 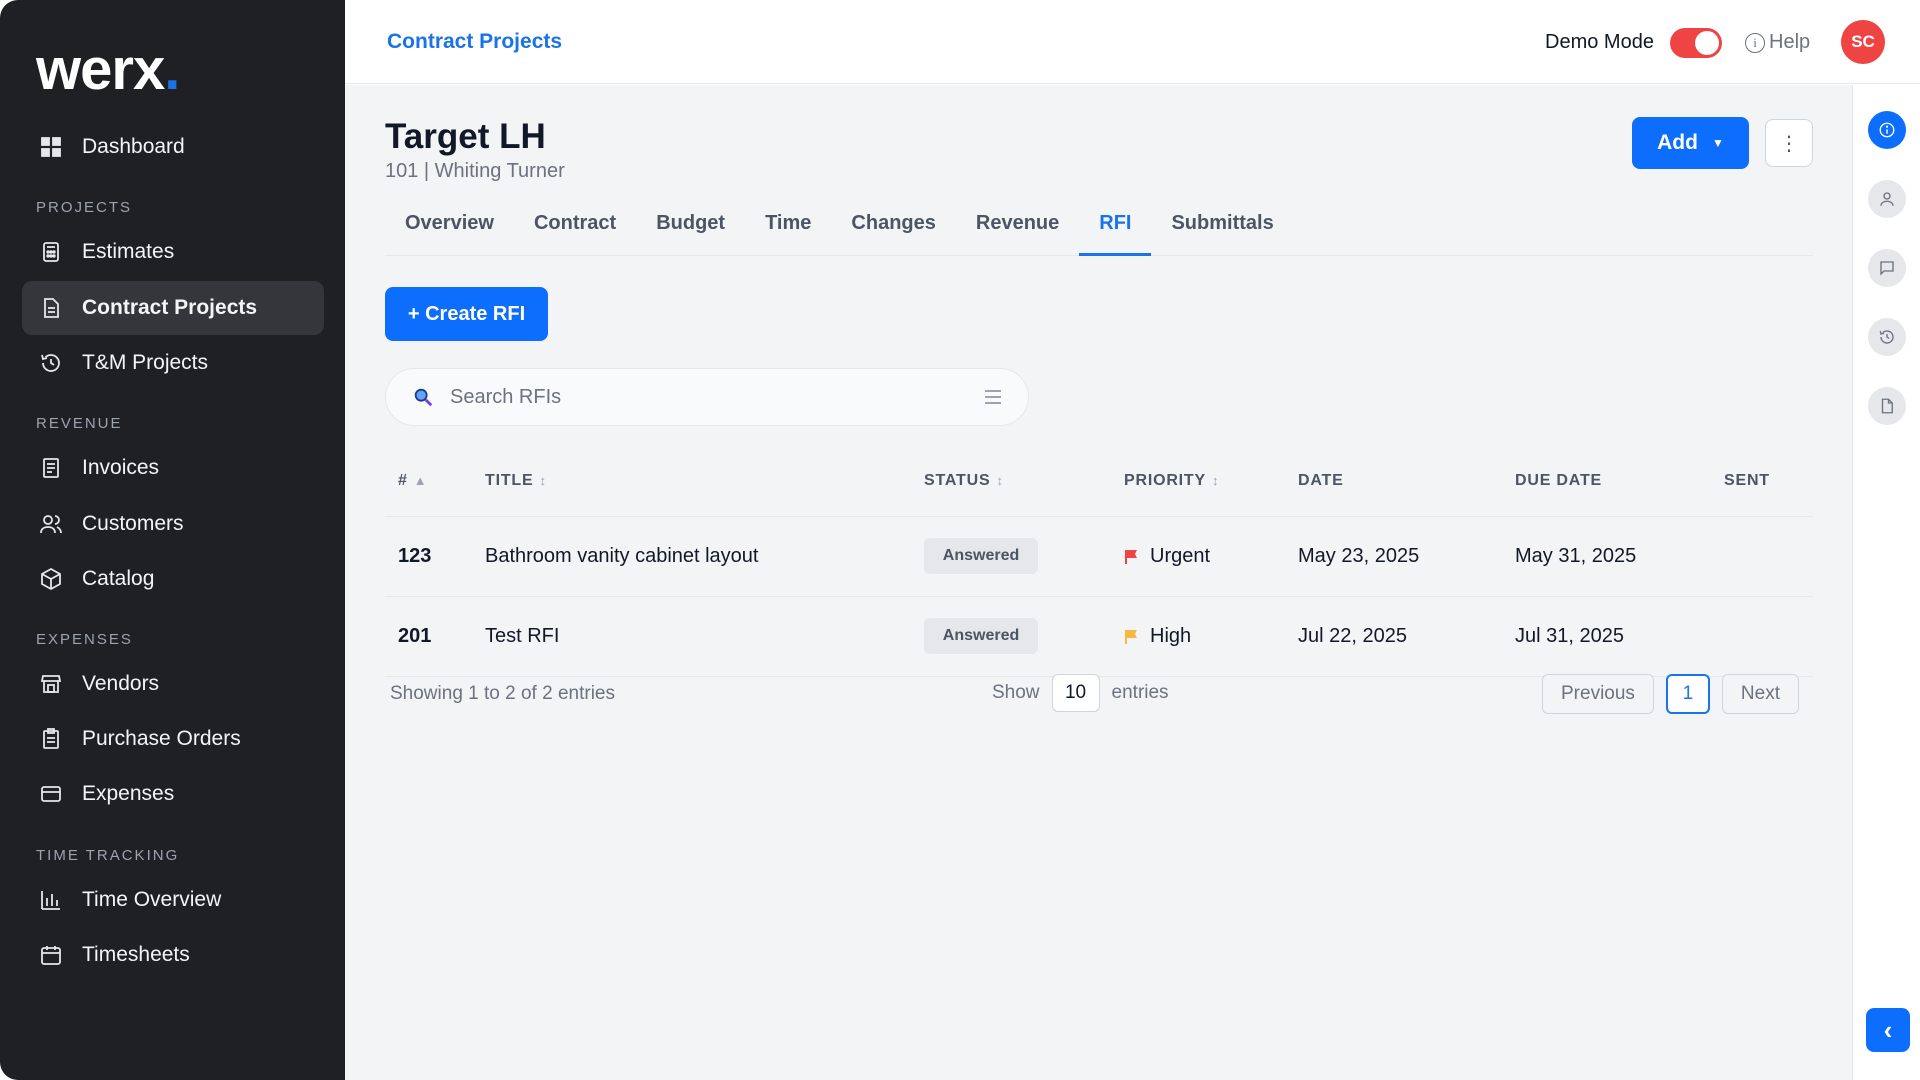 What do you see at coordinates (1017, 228) in the screenshot?
I see `tab-revenue: Revenue` at bounding box center [1017, 228].